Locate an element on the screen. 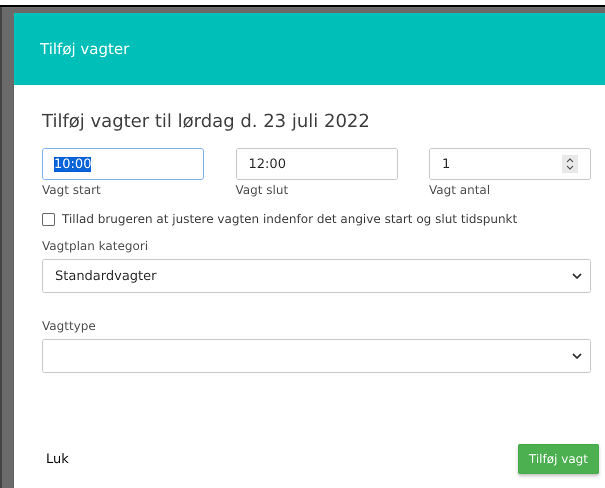  dialog-heading: Tilføj vagter til lørdag d. 23 juli 2022 is located at coordinates (206, 121).